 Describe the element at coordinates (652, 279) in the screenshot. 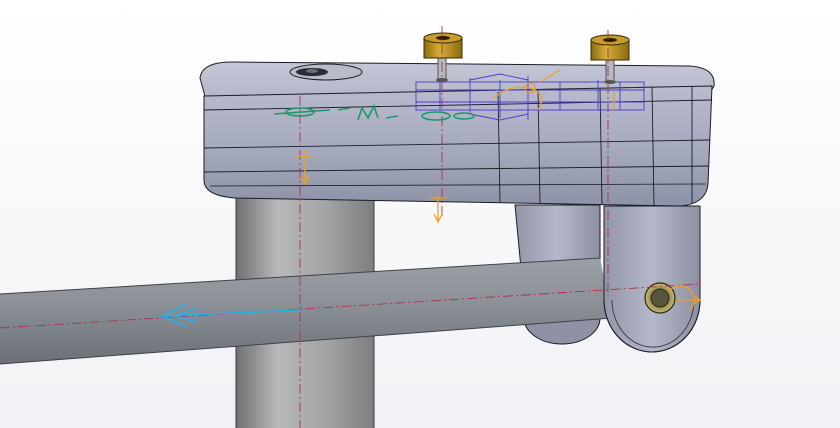

I see `clevis-lug-front` at that location.